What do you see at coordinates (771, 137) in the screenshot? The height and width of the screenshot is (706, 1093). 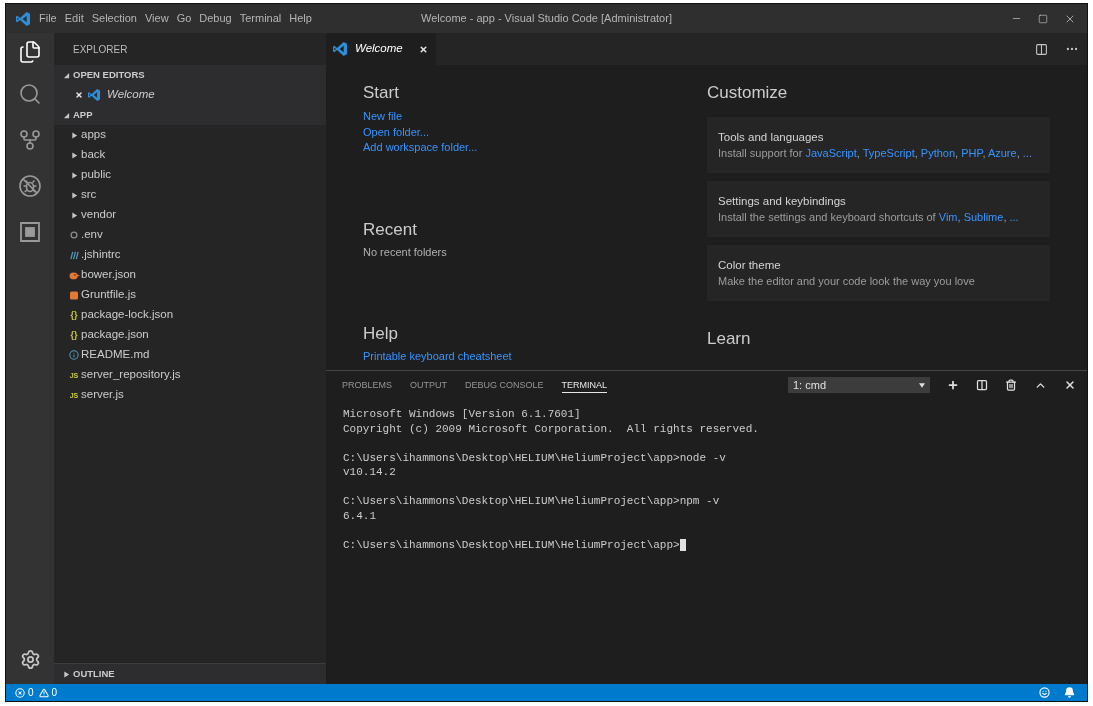 I see `card-title: Tools and languages` at bounding box center [771, 137].